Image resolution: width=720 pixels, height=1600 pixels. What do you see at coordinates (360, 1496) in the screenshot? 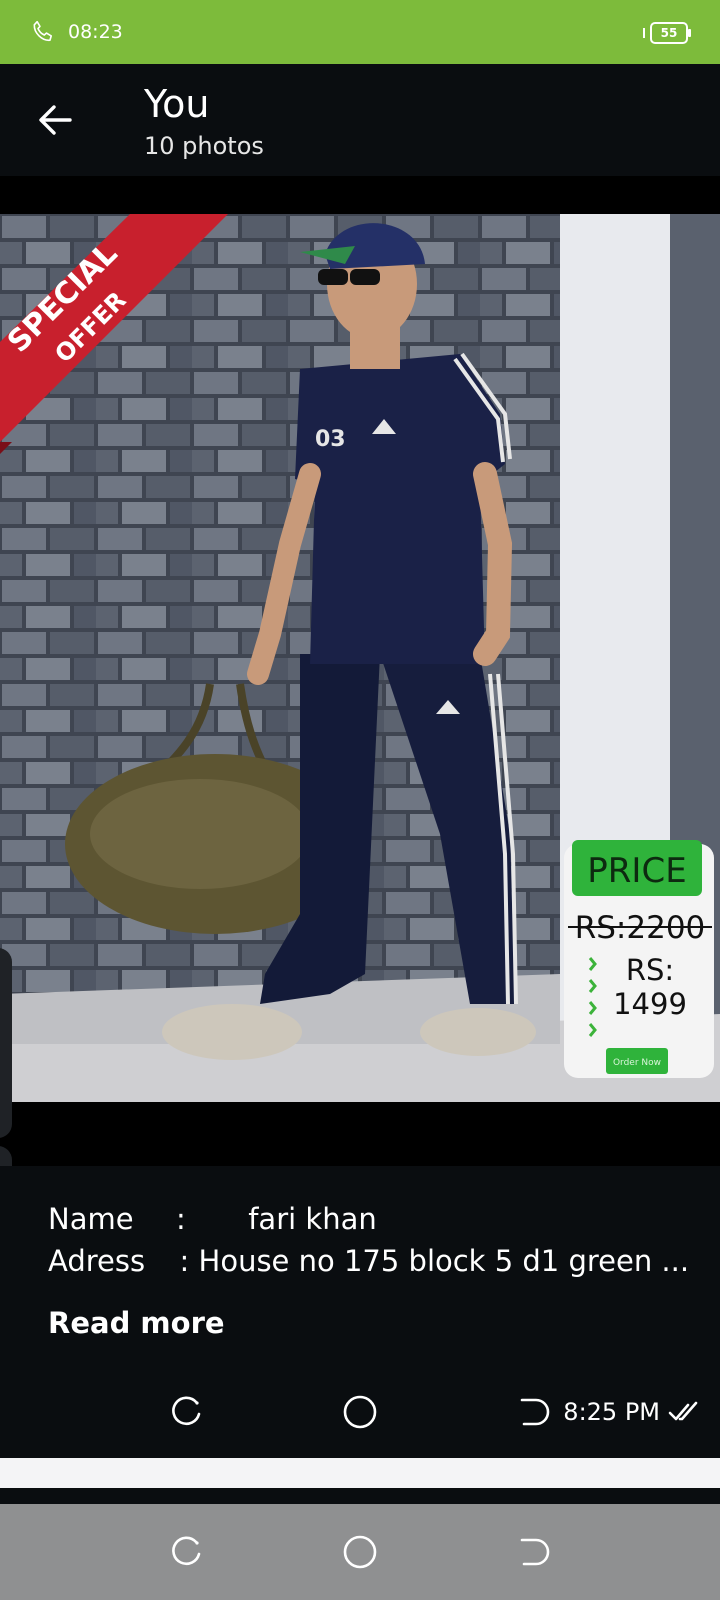
I see `divider-strip-dark` at bounding box center [360, 1496].